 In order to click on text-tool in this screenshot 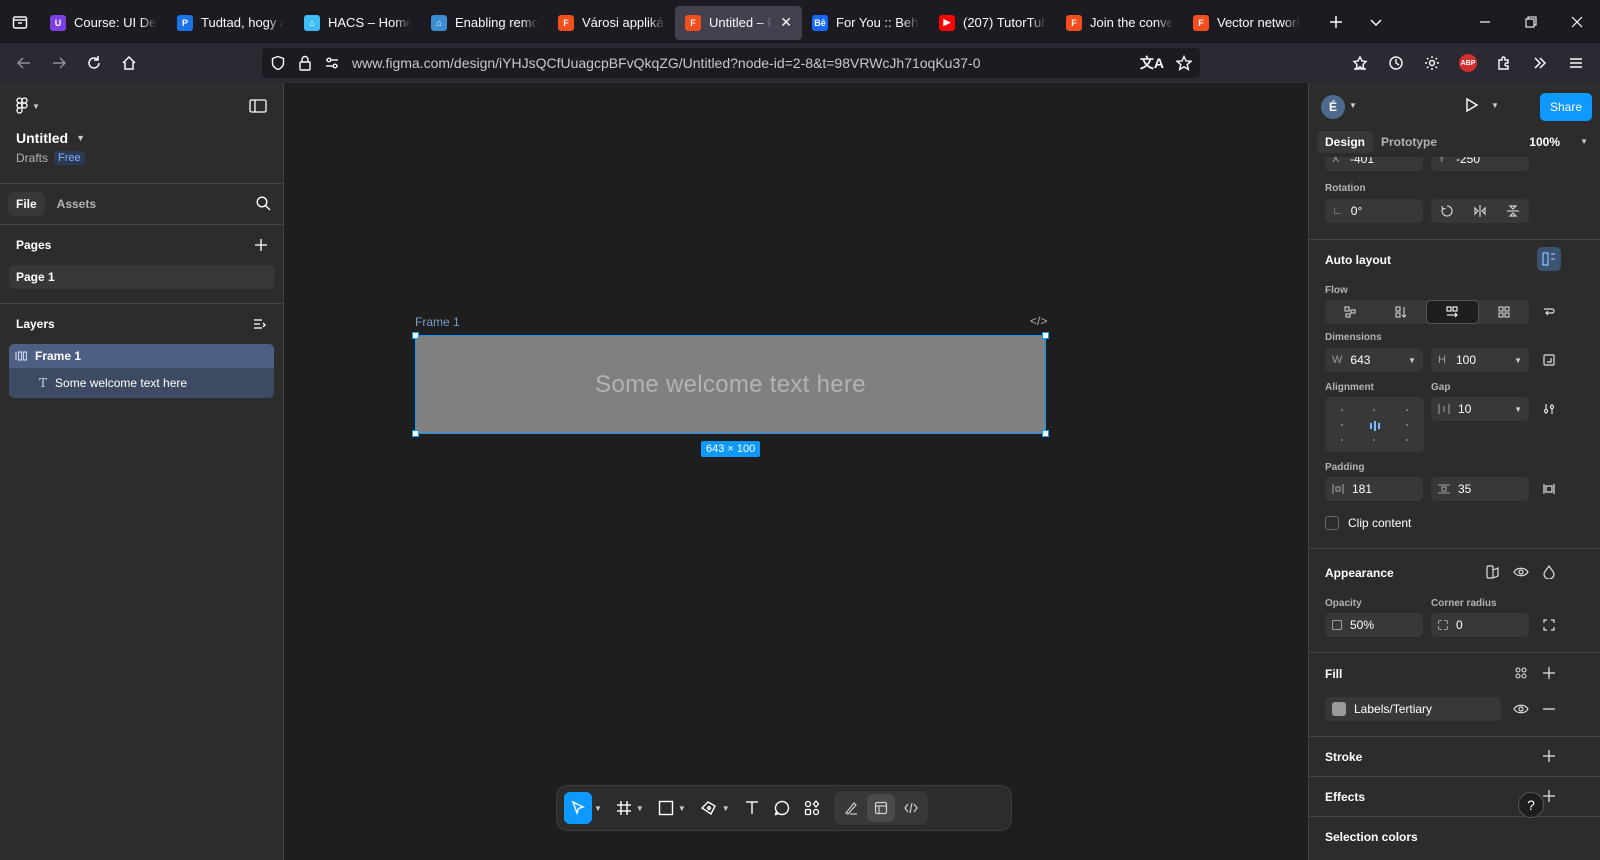, I will do `click(752, 808)`.